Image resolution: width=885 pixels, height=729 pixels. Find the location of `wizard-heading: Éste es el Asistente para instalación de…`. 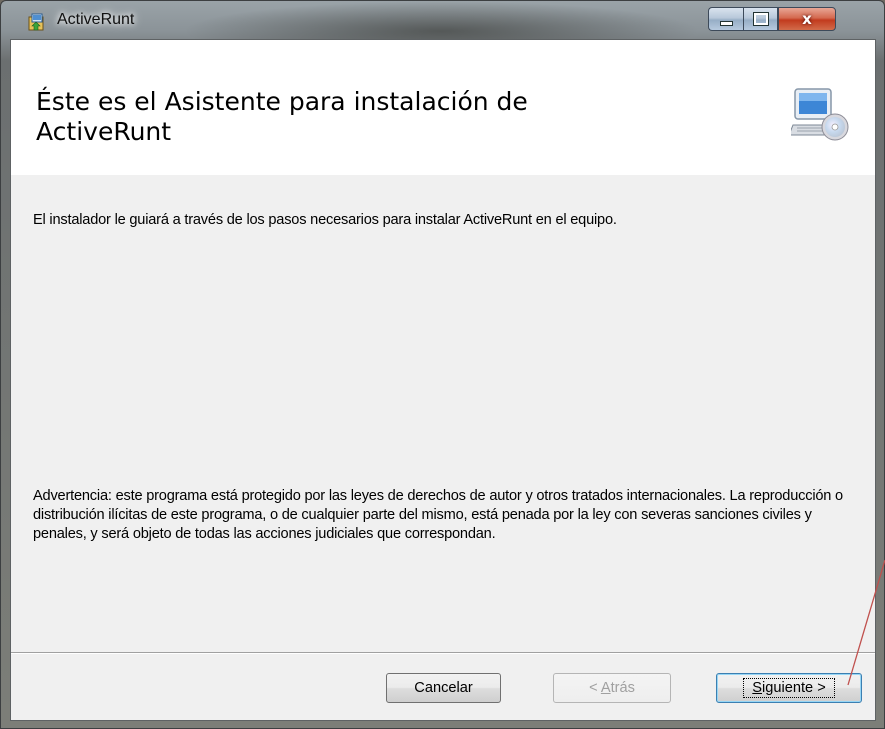

wizard-heading: Éste es el Asistente para instalación de… is located at coordinates (356, 117).